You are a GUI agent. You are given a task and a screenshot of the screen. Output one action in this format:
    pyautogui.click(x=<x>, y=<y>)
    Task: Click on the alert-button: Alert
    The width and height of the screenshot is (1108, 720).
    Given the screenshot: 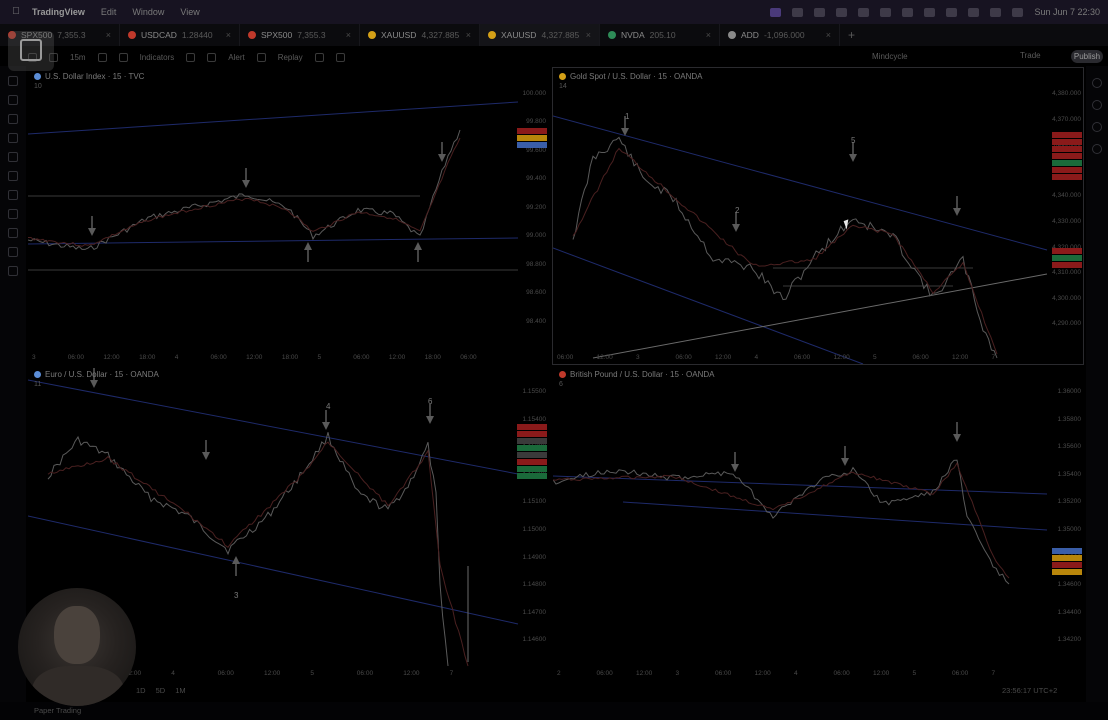 What is the action you would take?
    pyautogui.click(x=236, y=57)
    